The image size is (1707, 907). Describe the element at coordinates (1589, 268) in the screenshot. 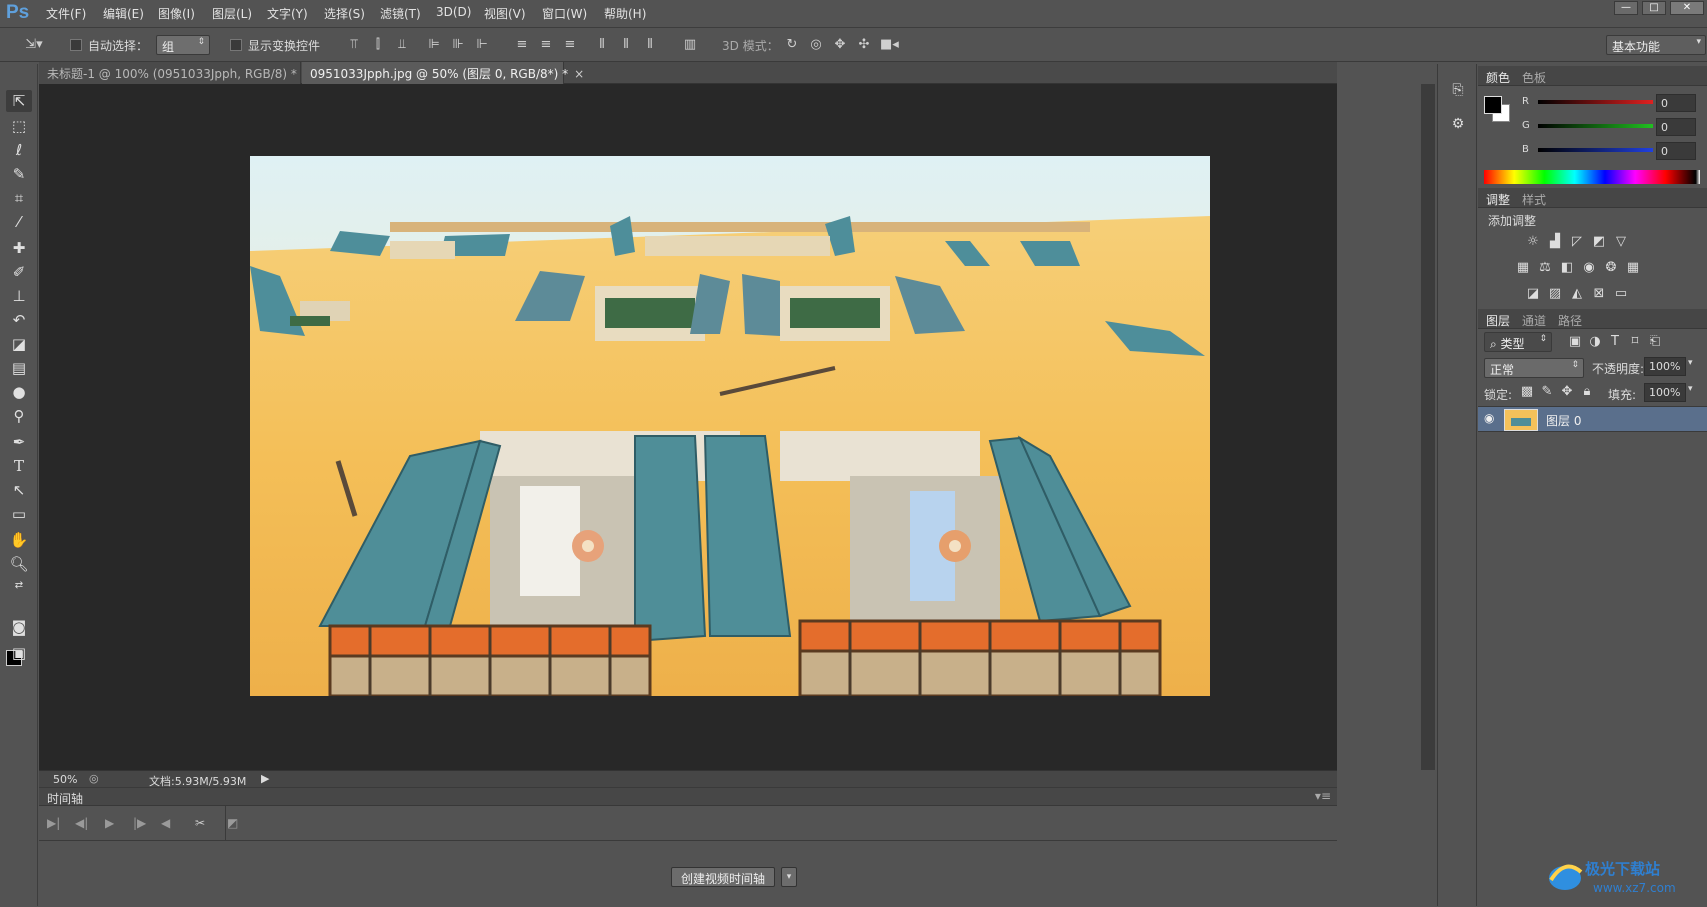

I see `photo-filter-icon: ◉` at that location.